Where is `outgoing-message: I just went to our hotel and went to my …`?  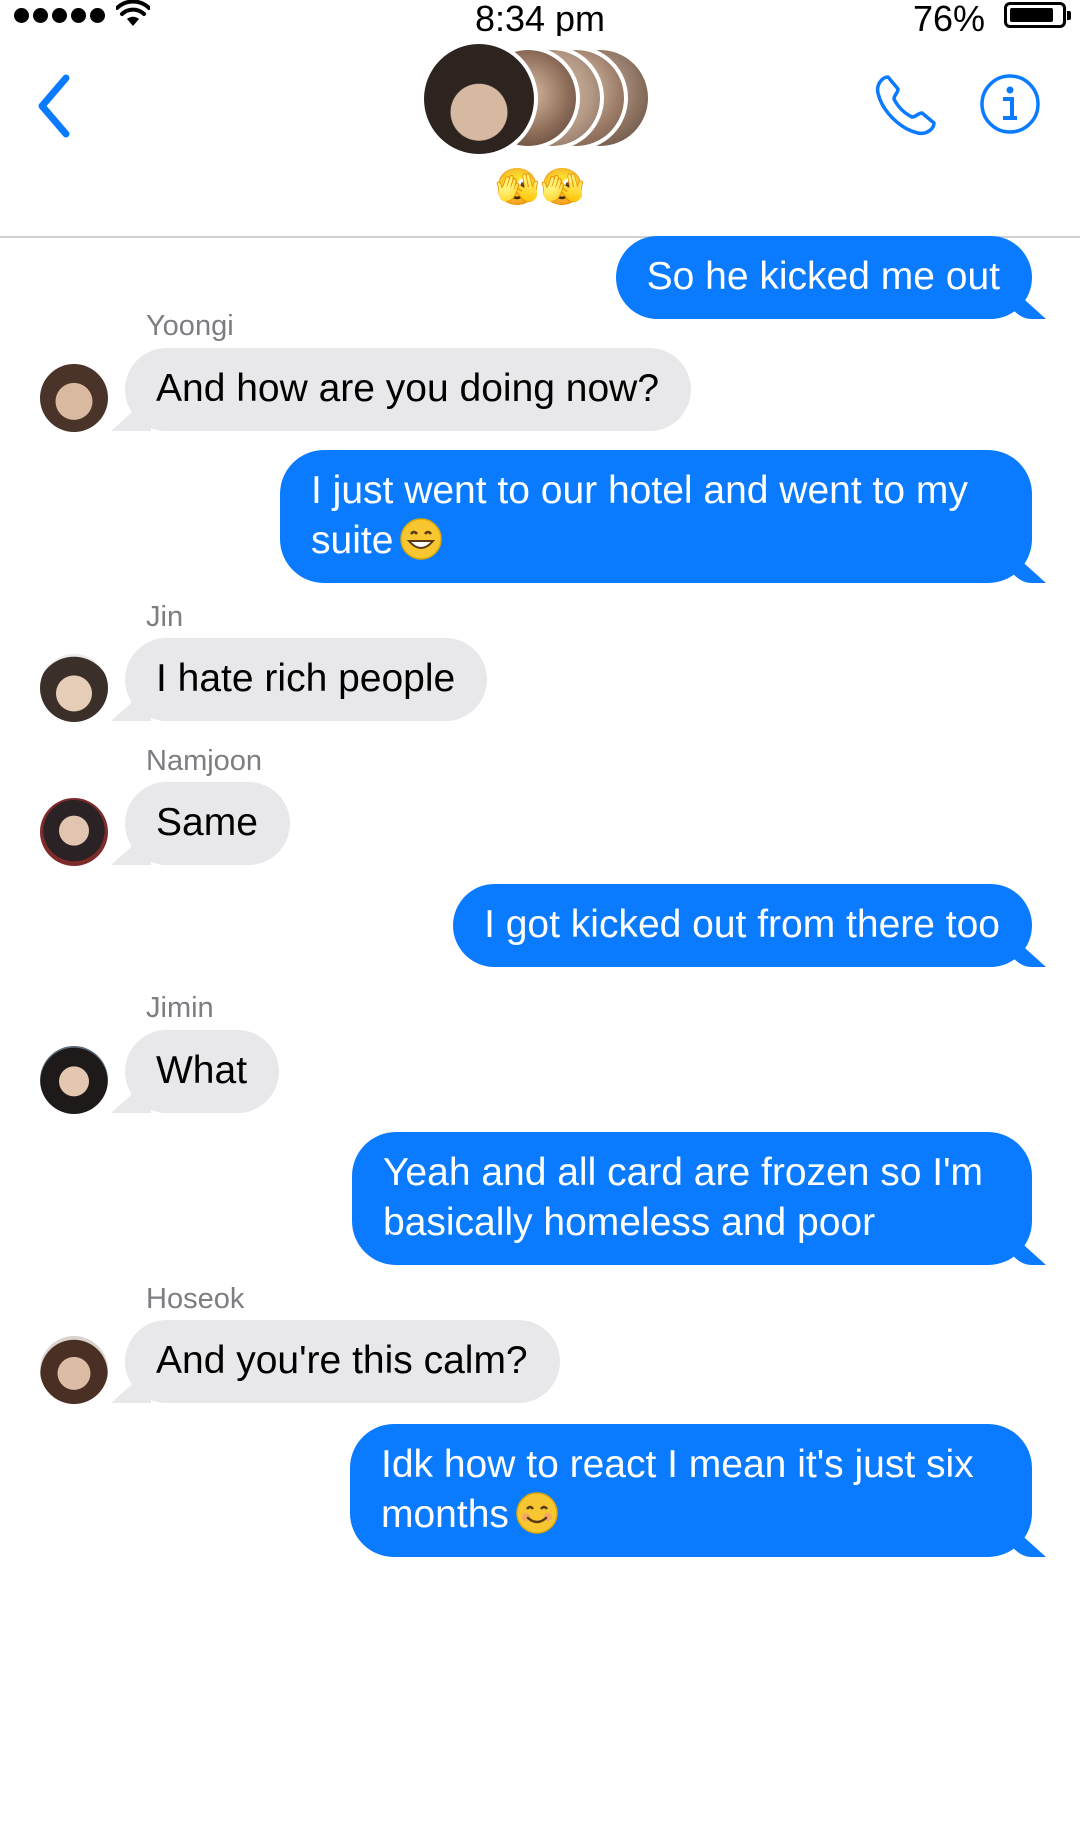 outgoing-message: I just went to our hotel and went to my … is located at coordinates (656, 516).